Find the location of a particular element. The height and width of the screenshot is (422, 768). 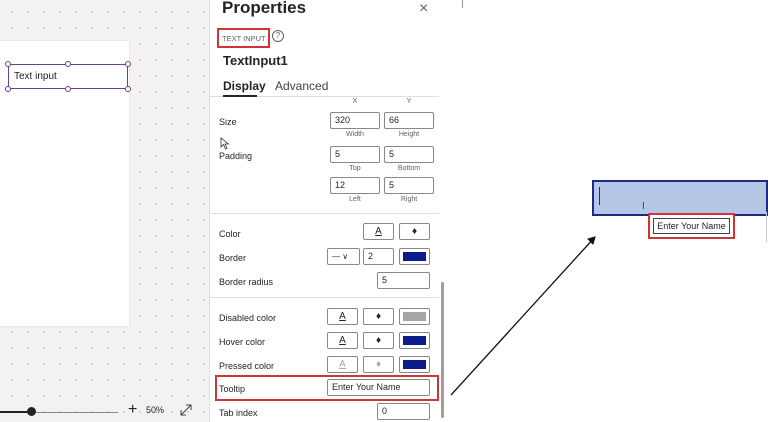

hover-fill-color-button: ♦ is located at coordinates (378, 340).